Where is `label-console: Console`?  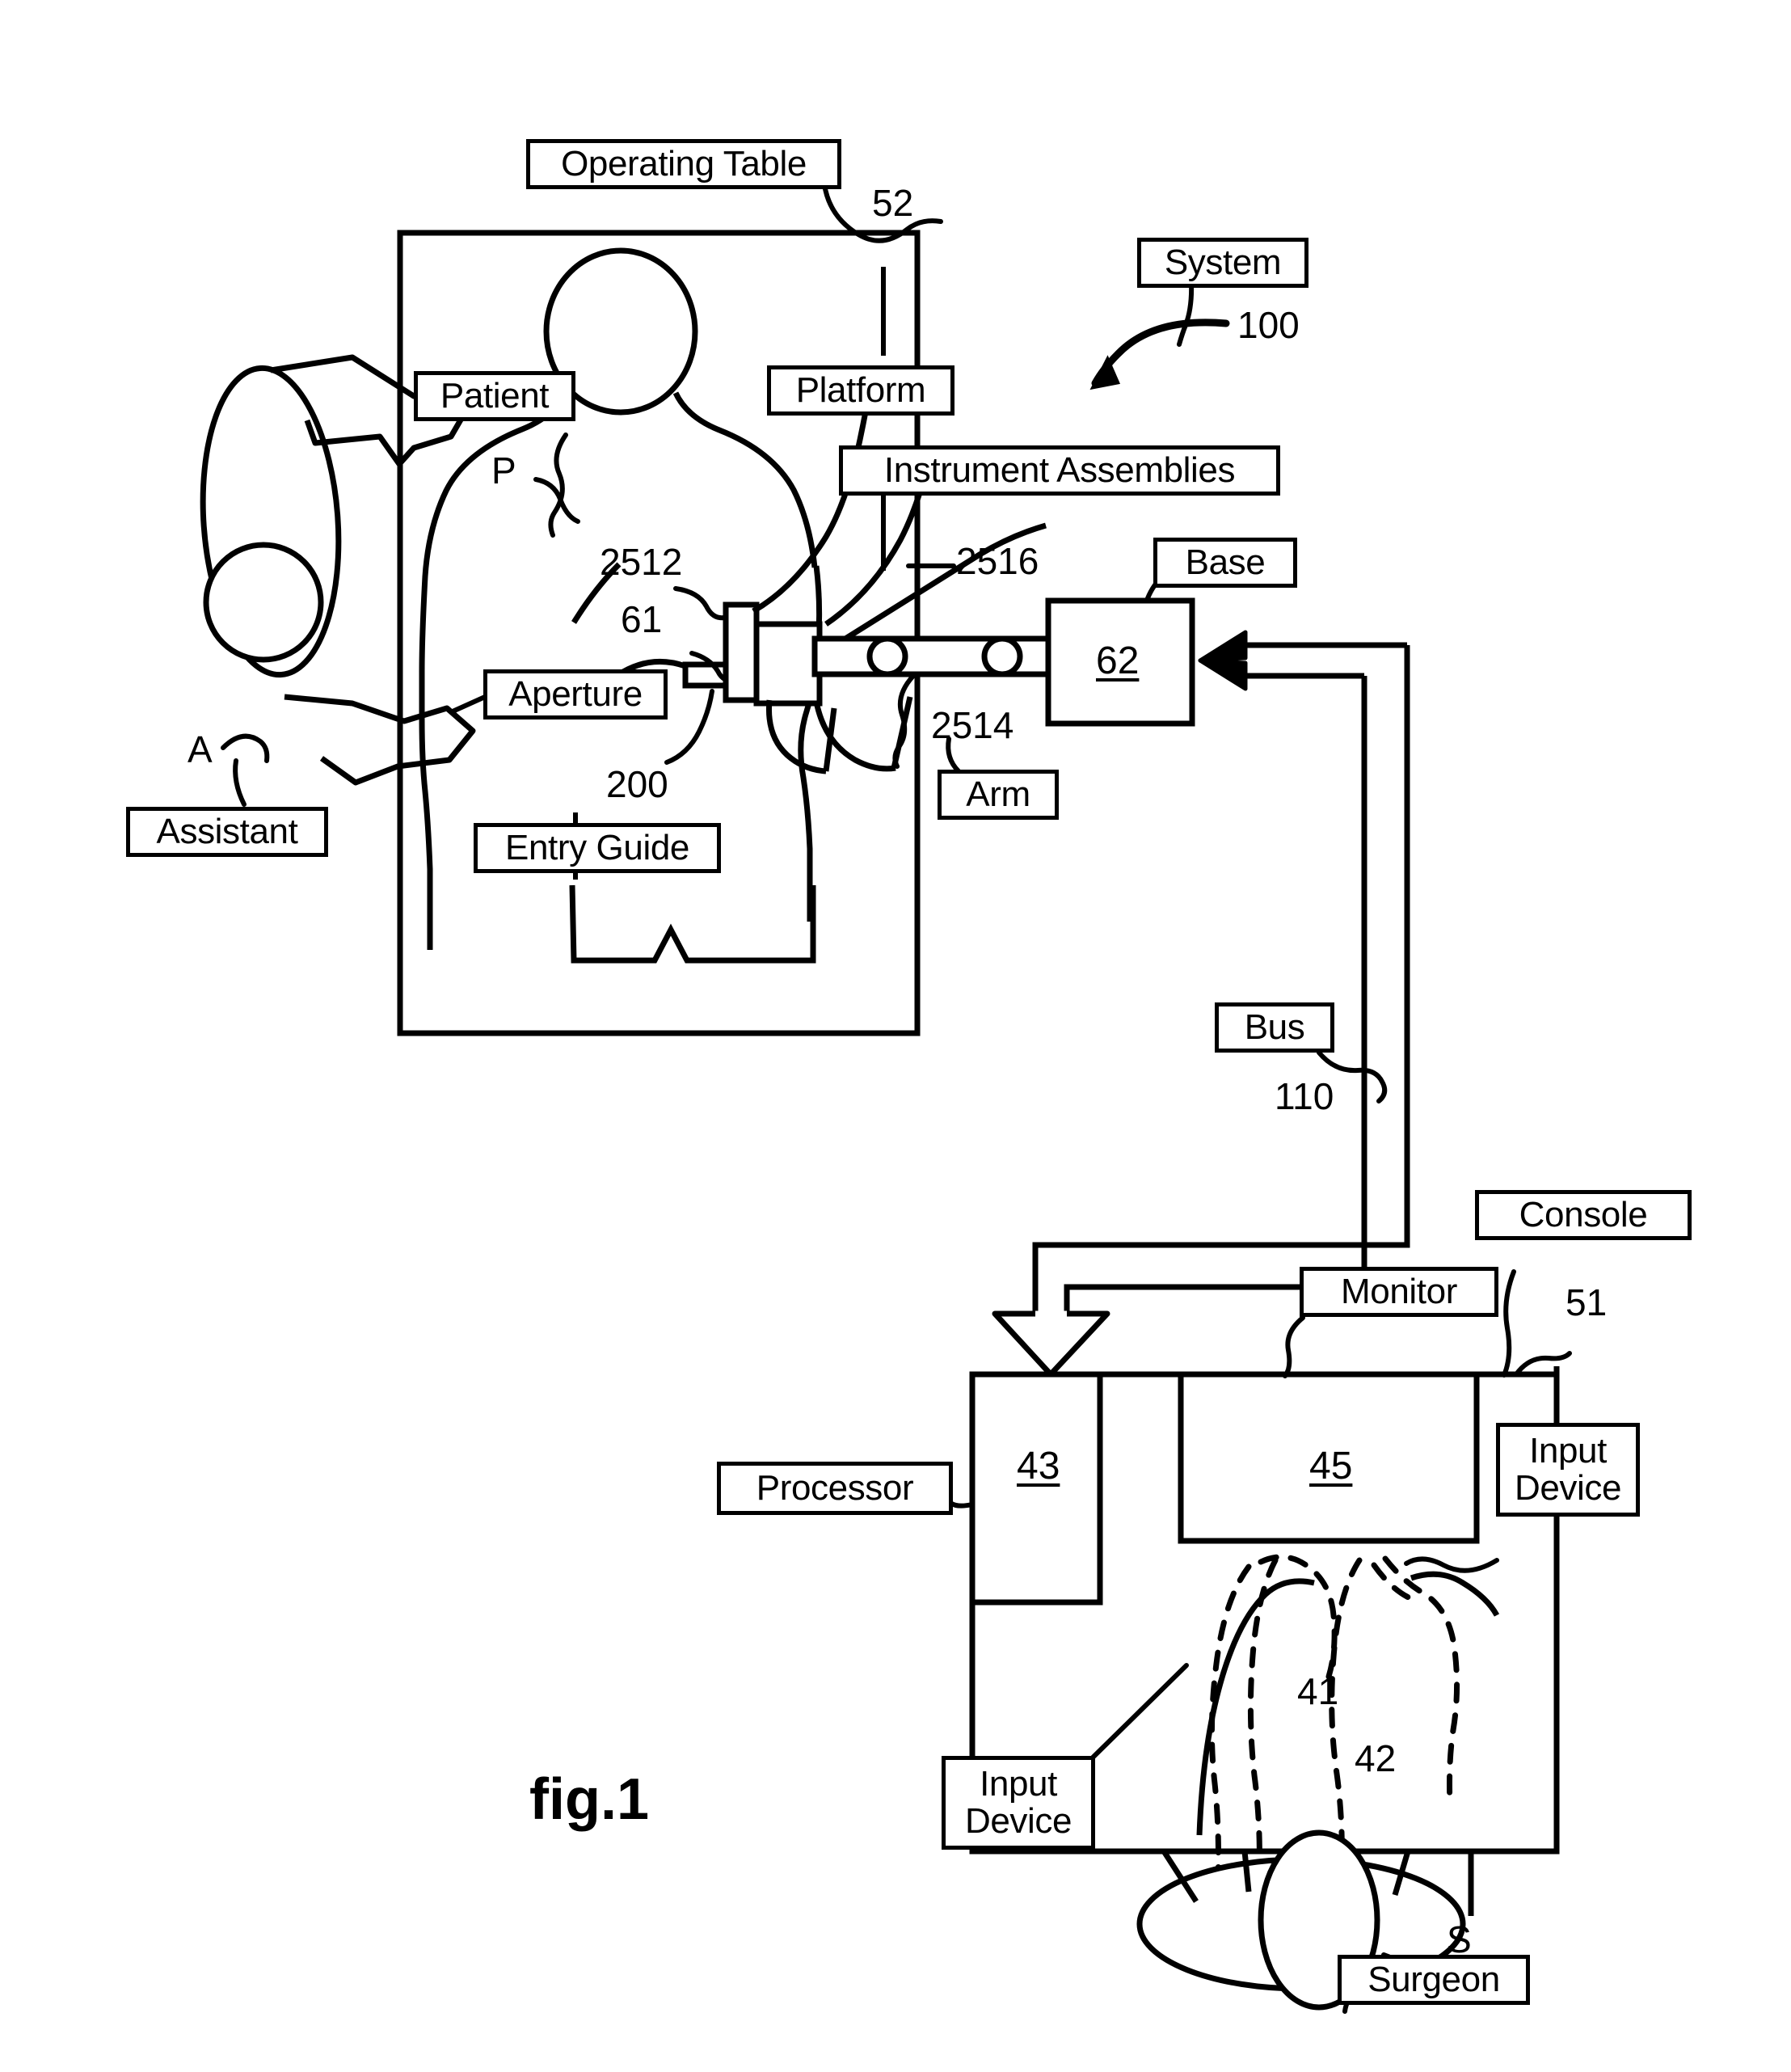 label-console: Console is located at coordinates (1583, 1215).